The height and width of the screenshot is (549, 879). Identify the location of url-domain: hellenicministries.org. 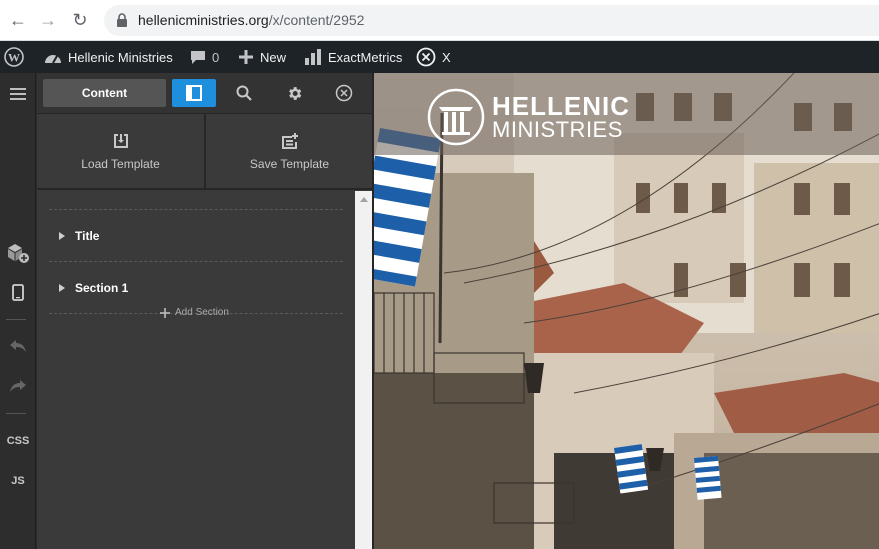
(203, 20).